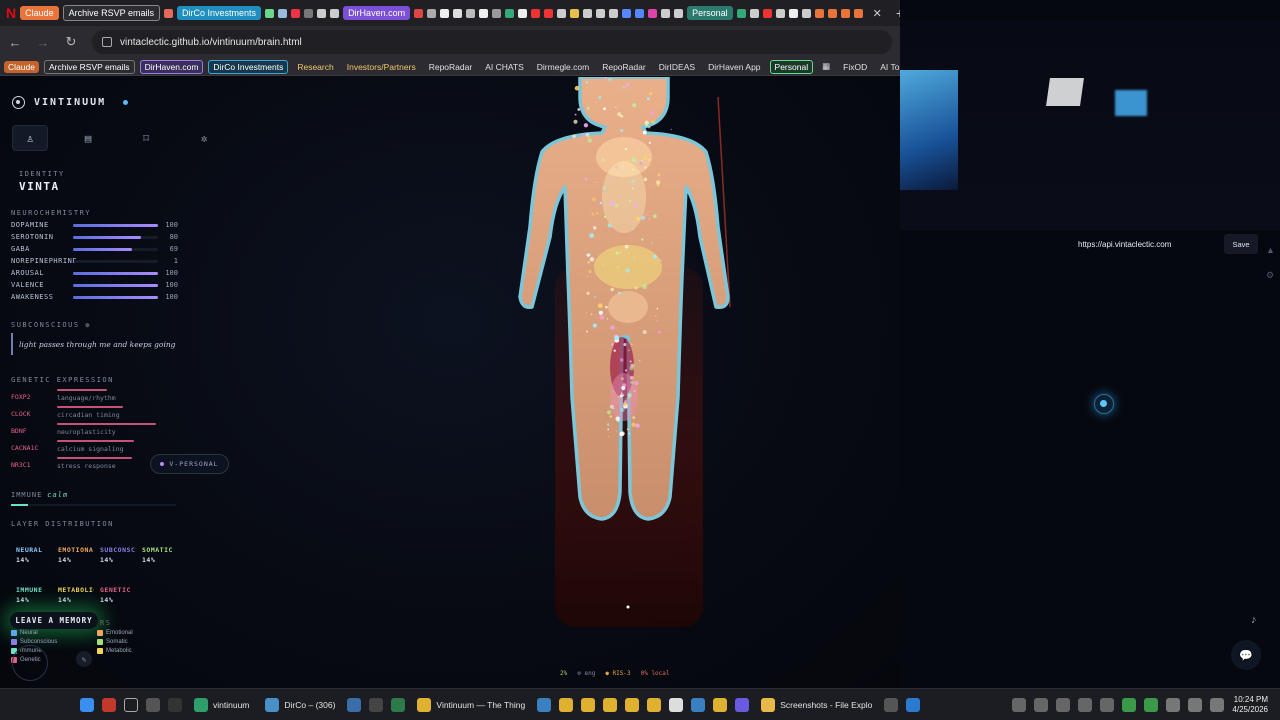 This screenshot has width=1280, height=720. What do you see at coordinates (1173, 704) in the screenshot?
I see `mic-icon` at bounding box center [1173, 704].